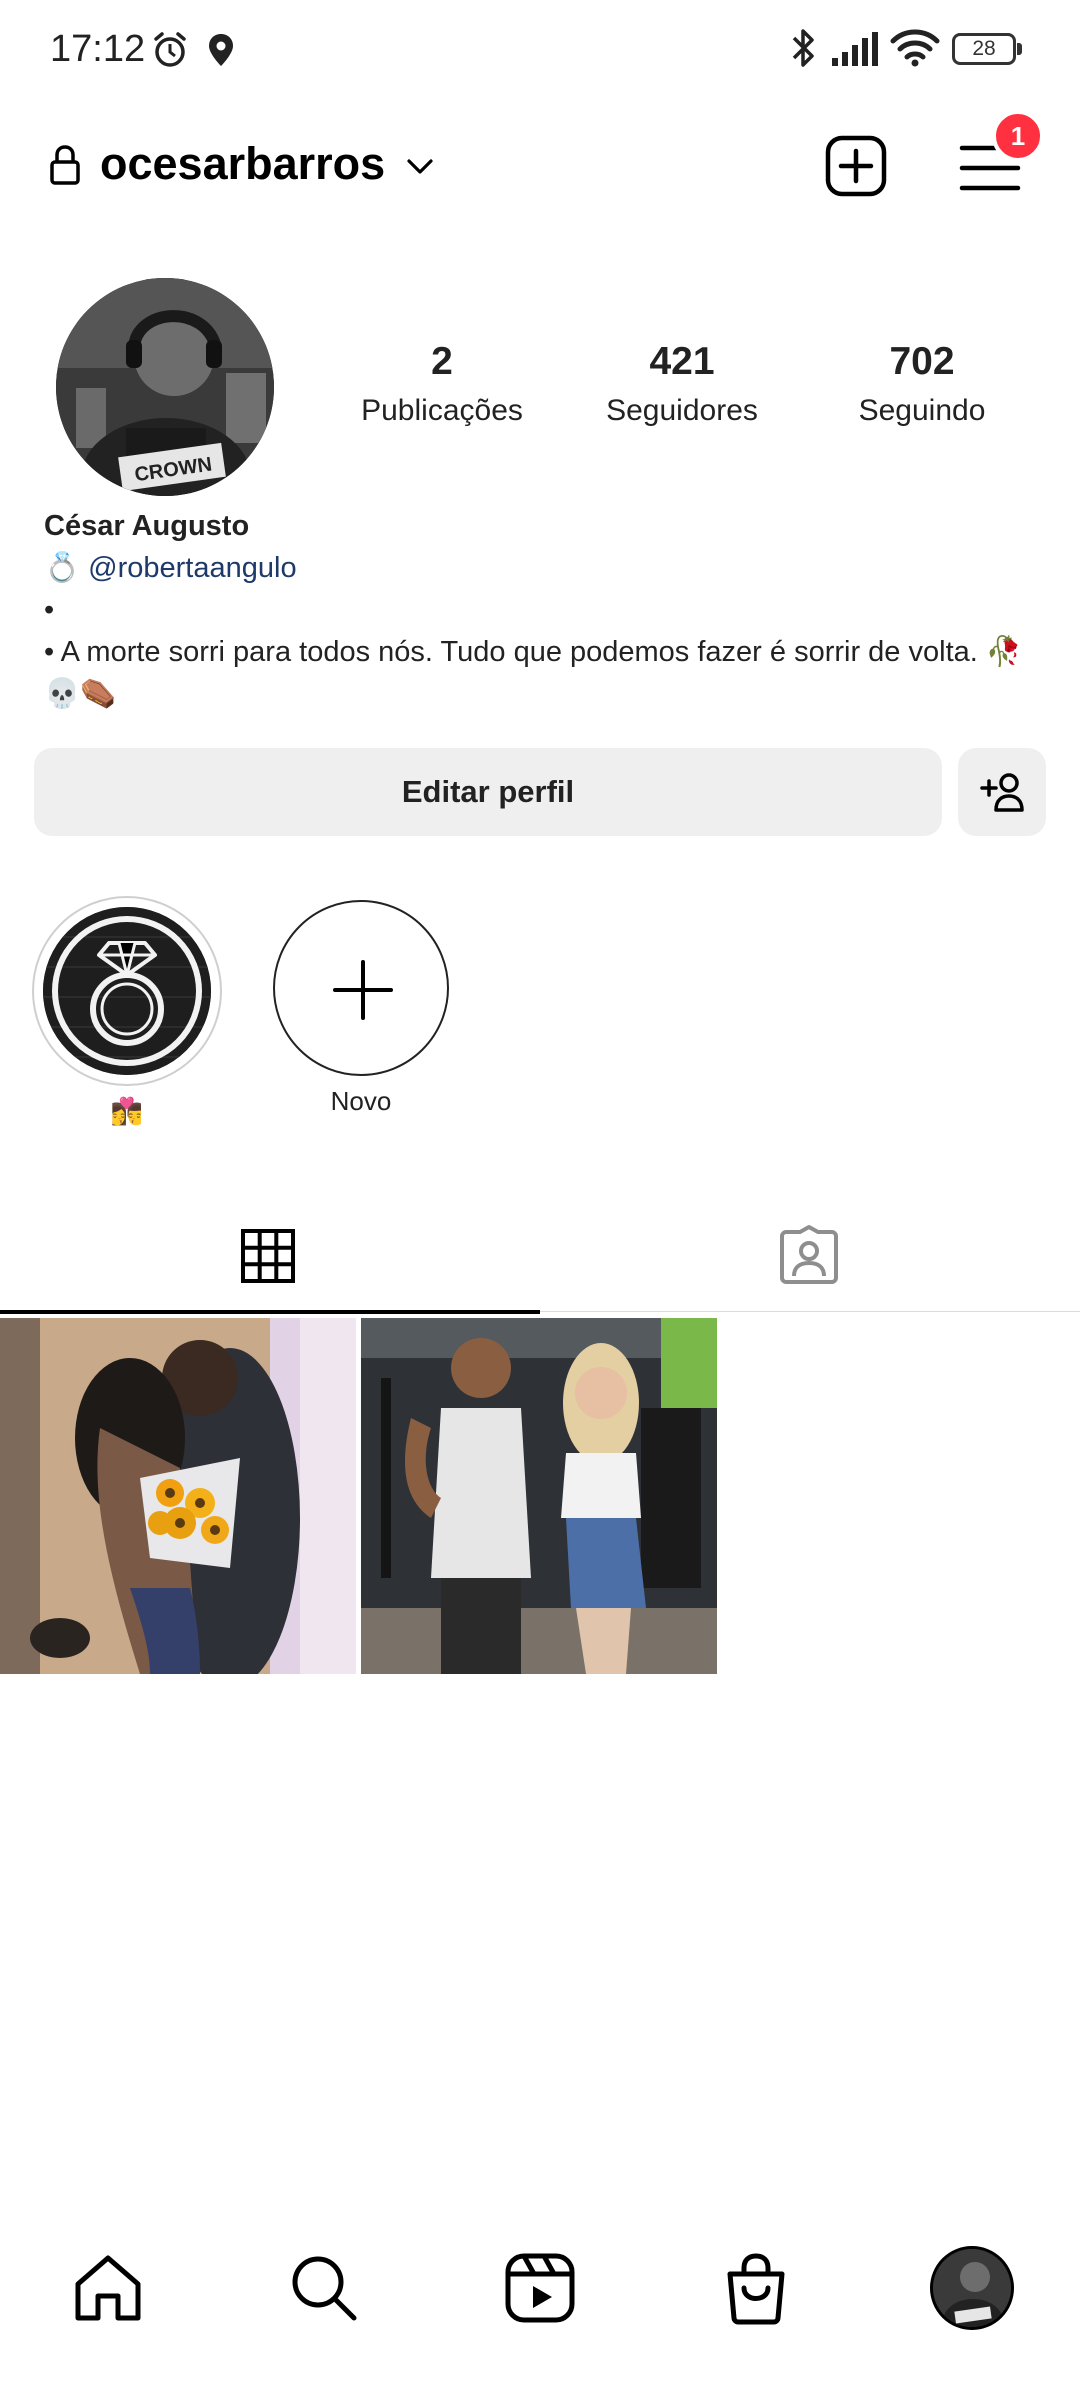 The height and width of the screenshot is (2400, 1080). Describe the element at coordinates (49, 610) in the screenshot. I see `bio-line-1: •` at that location.